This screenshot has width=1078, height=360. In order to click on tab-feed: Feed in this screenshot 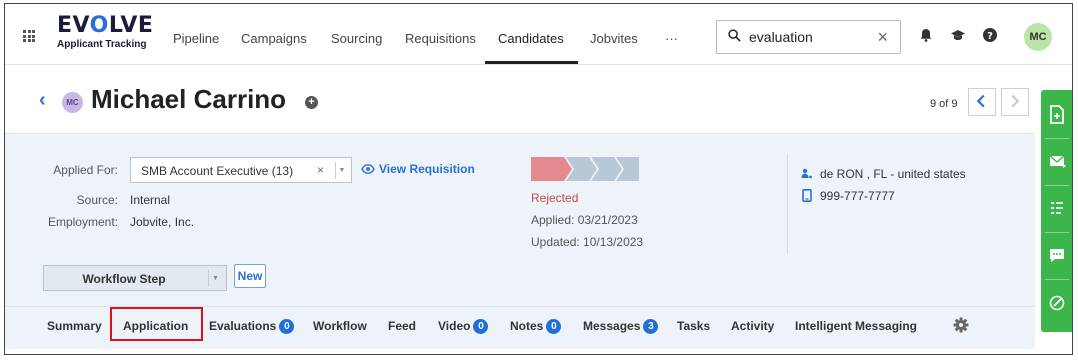, I will do `click(402, 326)`.